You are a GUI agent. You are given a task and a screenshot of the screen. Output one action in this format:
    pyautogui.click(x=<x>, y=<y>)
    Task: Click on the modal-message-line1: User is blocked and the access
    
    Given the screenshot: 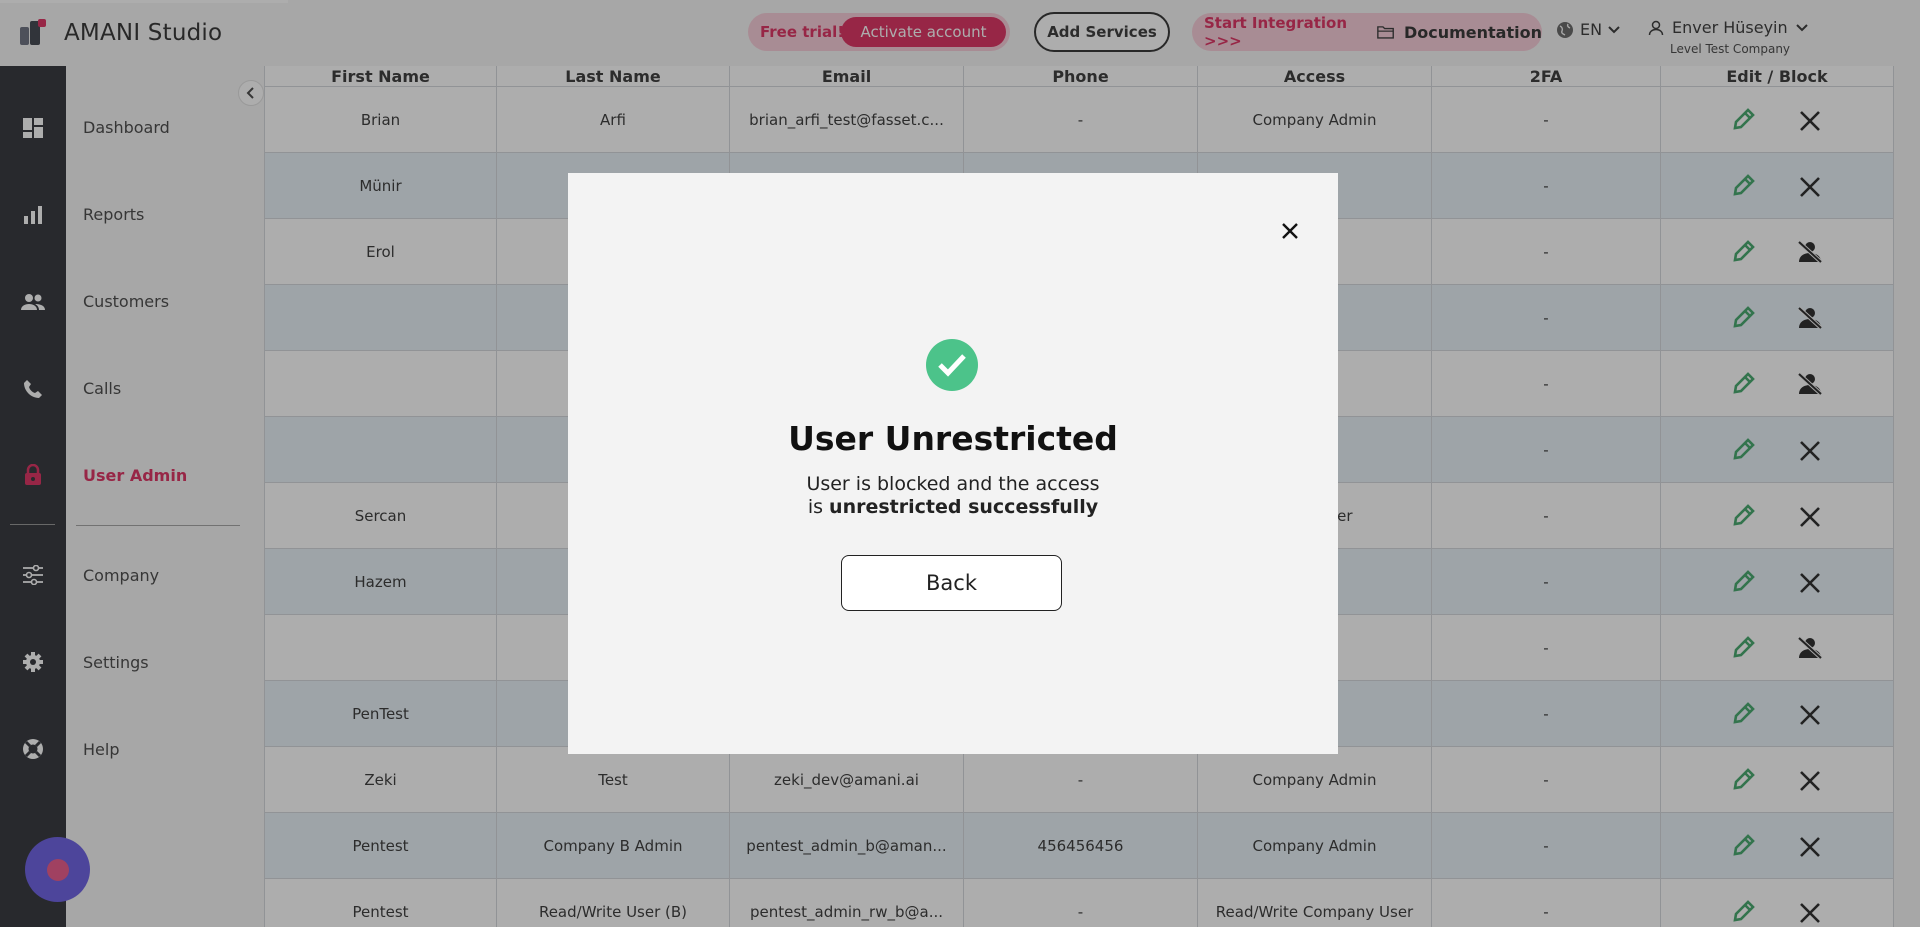 What is the action you would take?
    pyautogui.click(x=953, y=484)
    